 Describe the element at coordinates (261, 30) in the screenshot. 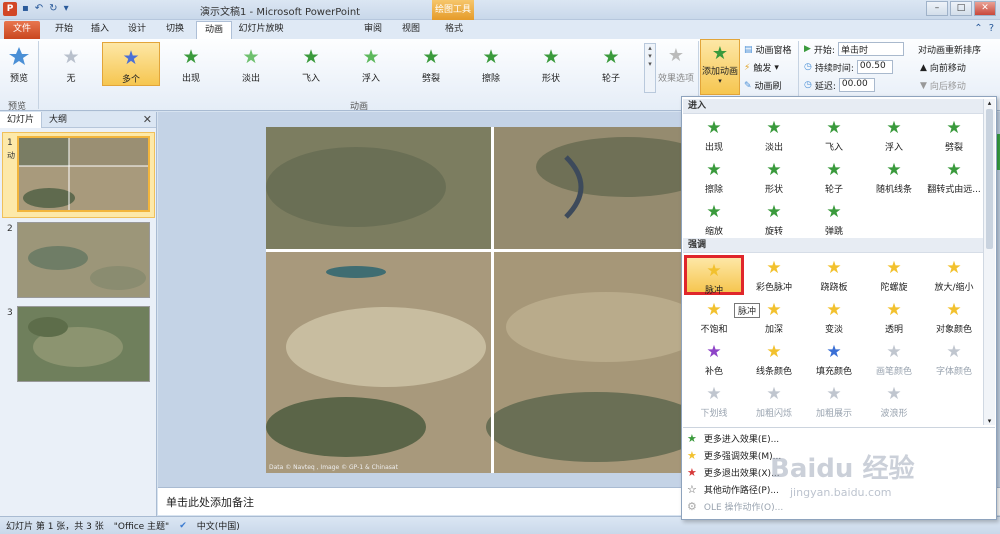

I see `tab-slideshow: 幻灯片放映` at that location.